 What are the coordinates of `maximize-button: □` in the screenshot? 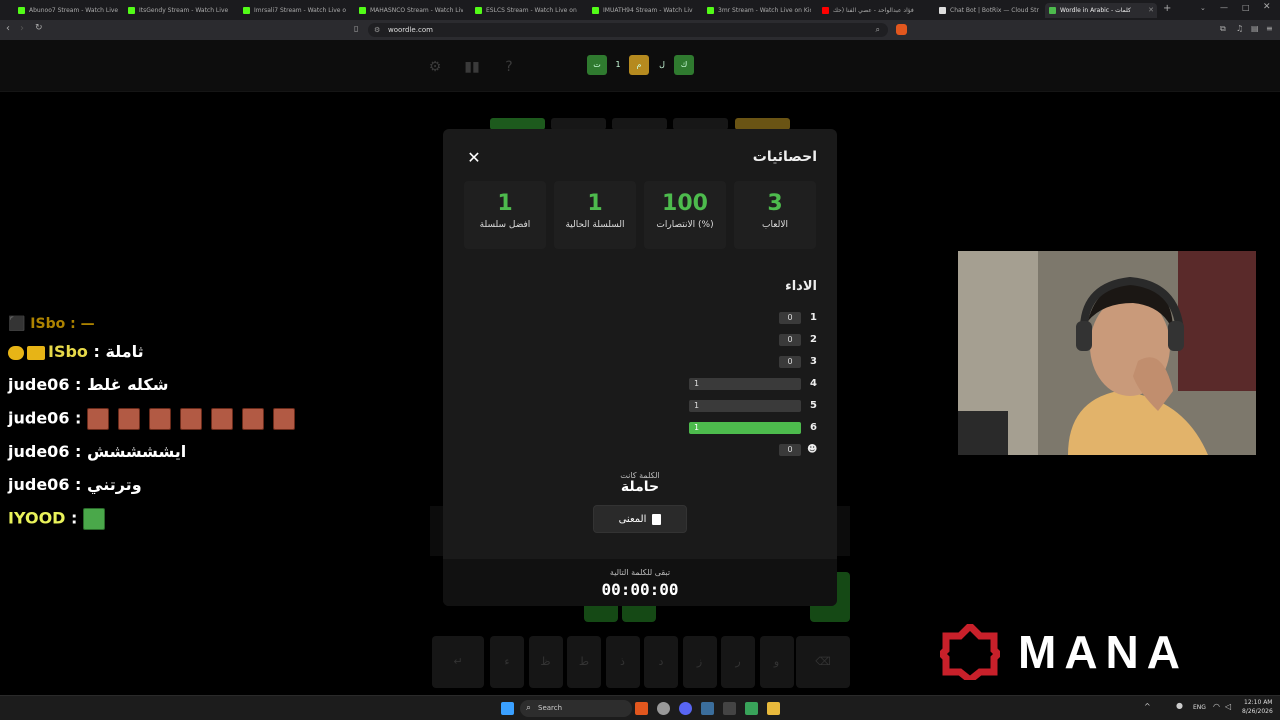 It's located at (1246, 7).